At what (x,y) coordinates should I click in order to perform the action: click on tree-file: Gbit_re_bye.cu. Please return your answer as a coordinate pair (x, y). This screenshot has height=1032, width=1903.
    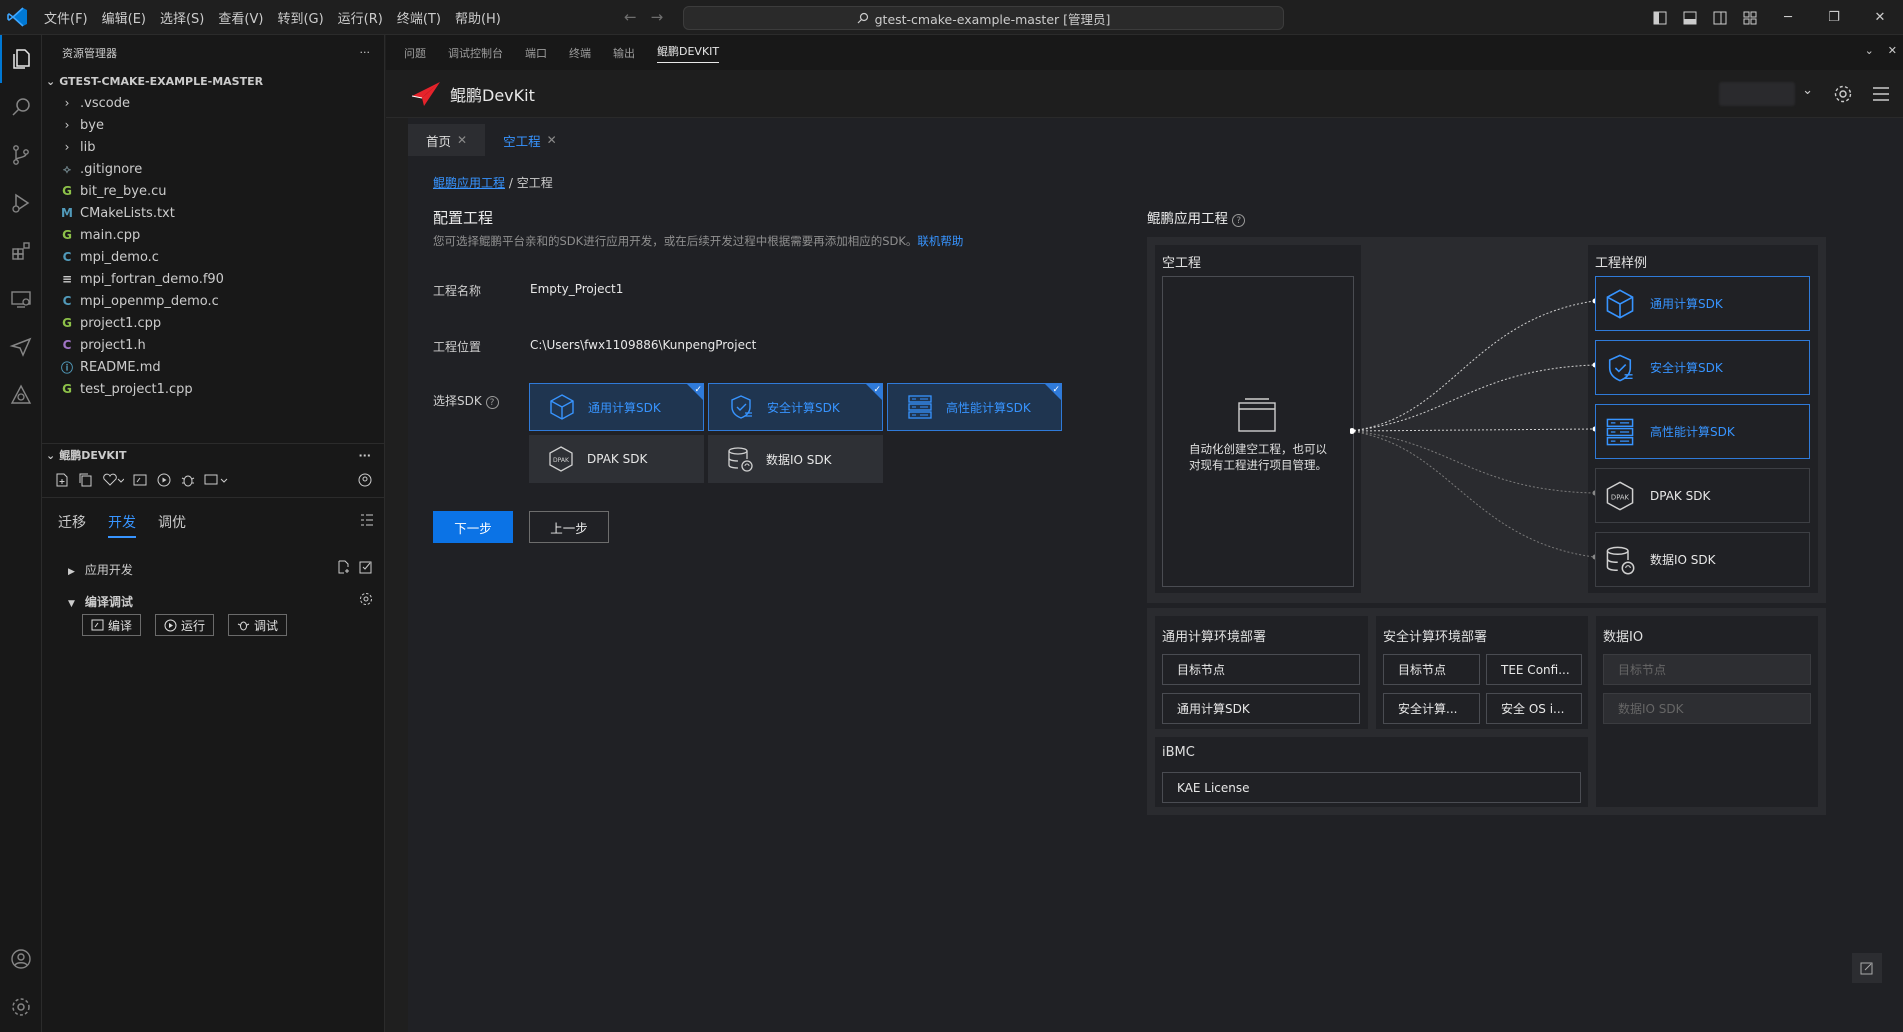
    Looking at the image, I should click on (213, 191).